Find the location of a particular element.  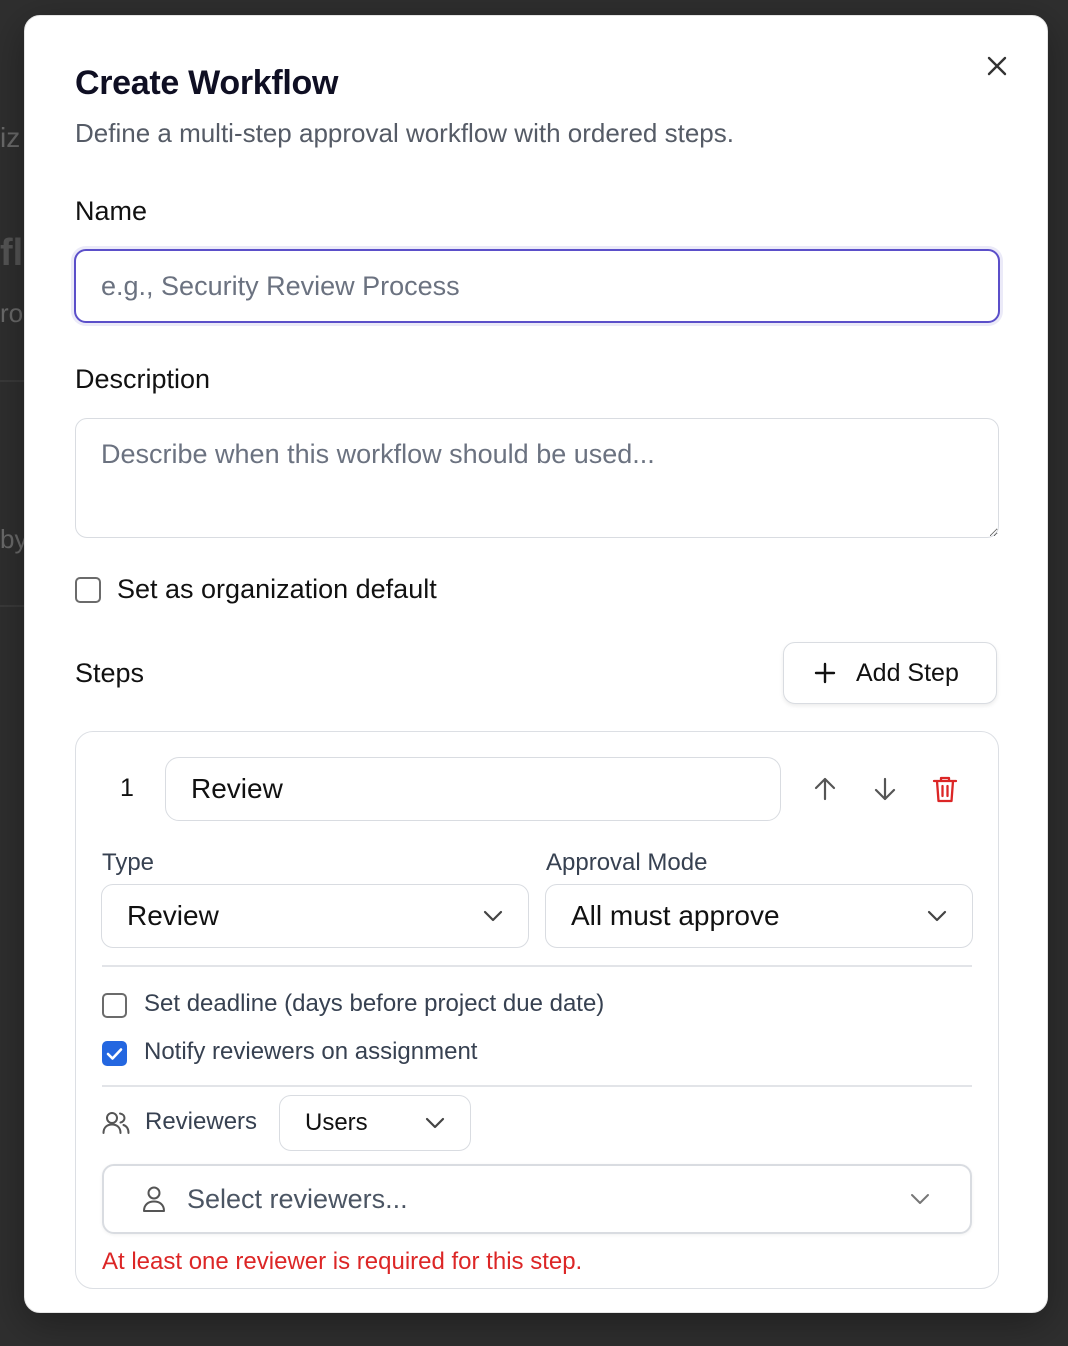

step-number: 1 is located at coordinates (127, 788).